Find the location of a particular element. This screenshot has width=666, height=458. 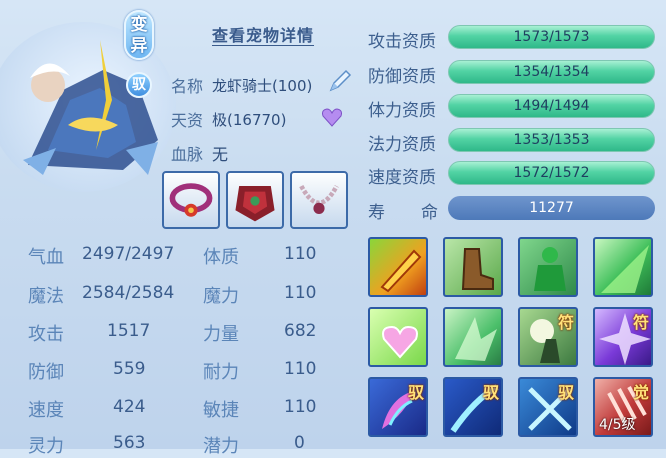

aptitude-bar-attack: 1573/1573 is located at coordinates (551, 37).